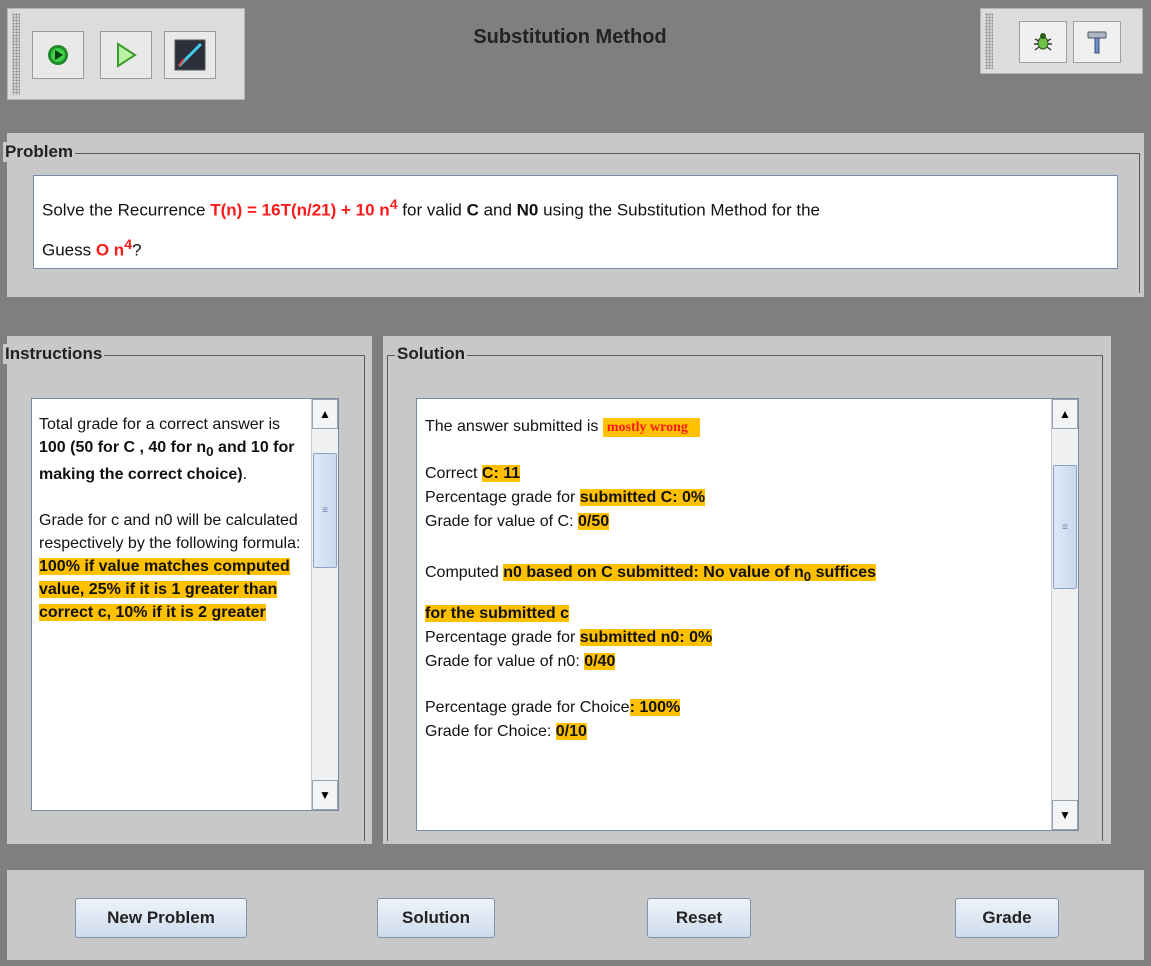 The image size is (1151, 966). What do you see at coordinates (501, 473) in the screenshot?
I see `correct-c-value: C: 11` at bounding box center [501, 473].